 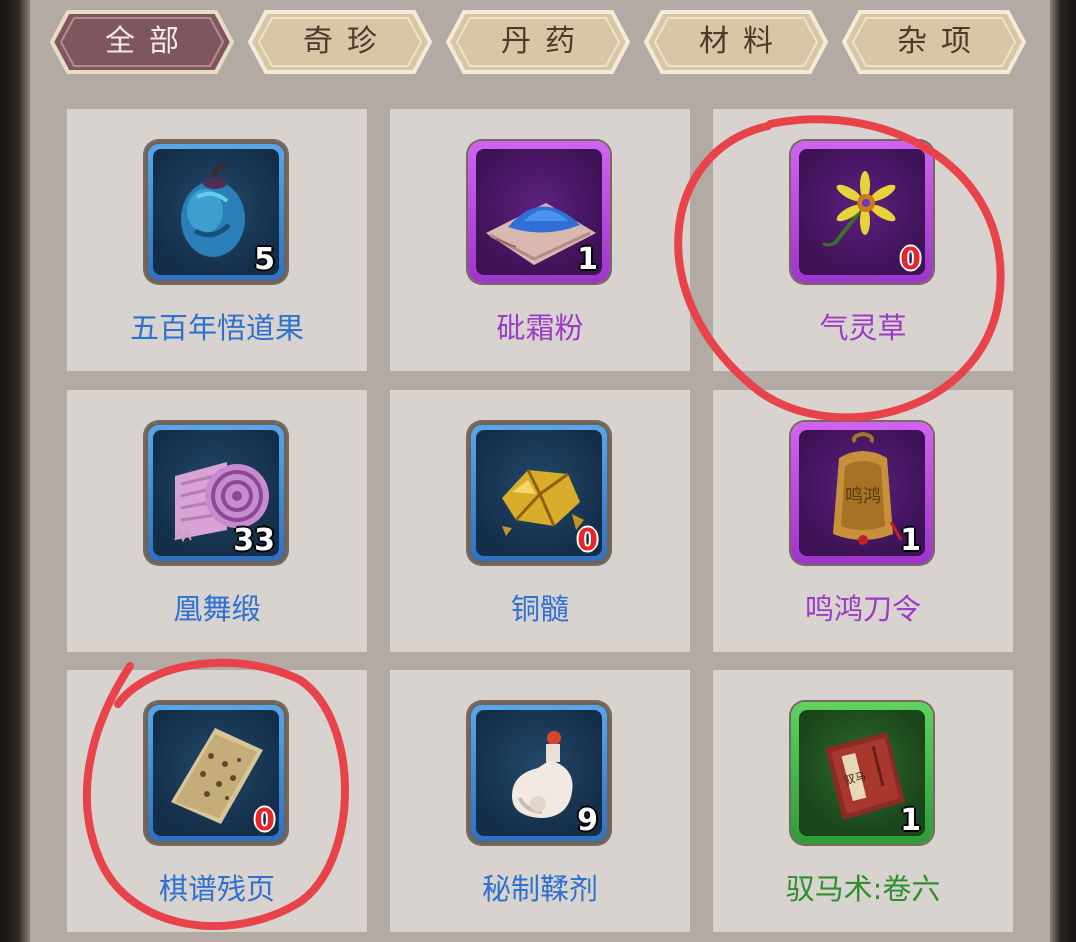 I want to click on category-tabs: 全部 奇珍 丹药 材料 杂项, so click(x=538, y=45).